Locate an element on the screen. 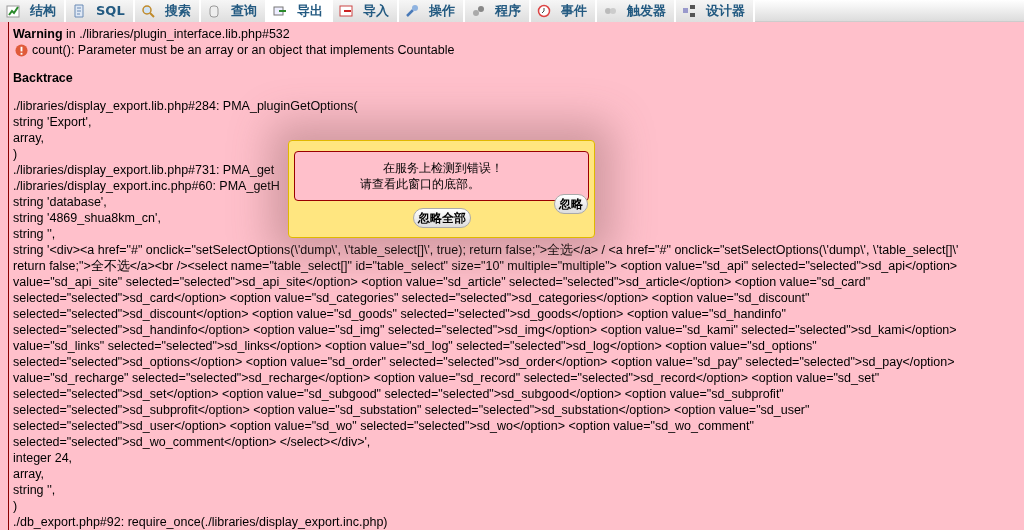  diagram-icon is located at coordinates (688, 11).